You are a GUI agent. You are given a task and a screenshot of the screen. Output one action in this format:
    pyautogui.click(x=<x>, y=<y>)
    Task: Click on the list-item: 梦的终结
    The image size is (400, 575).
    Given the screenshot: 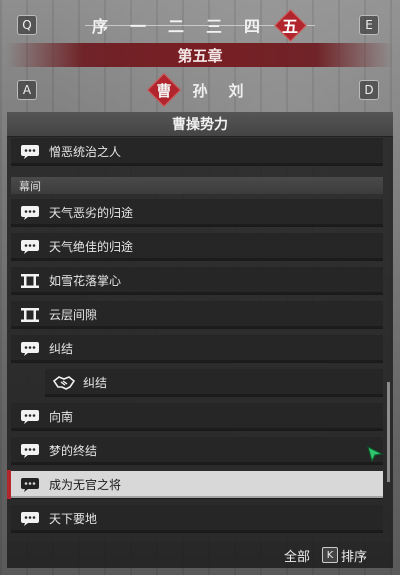 What is the action you would take?
    pyautogui.click(x=197, y=451)
    